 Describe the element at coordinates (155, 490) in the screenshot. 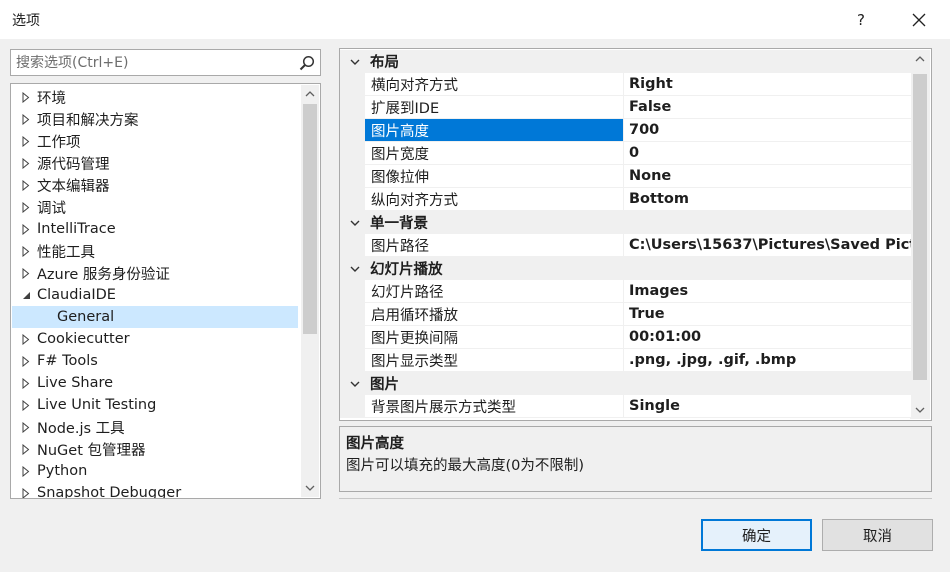

I see `tree-item: Snapshot Debugger` at that location.